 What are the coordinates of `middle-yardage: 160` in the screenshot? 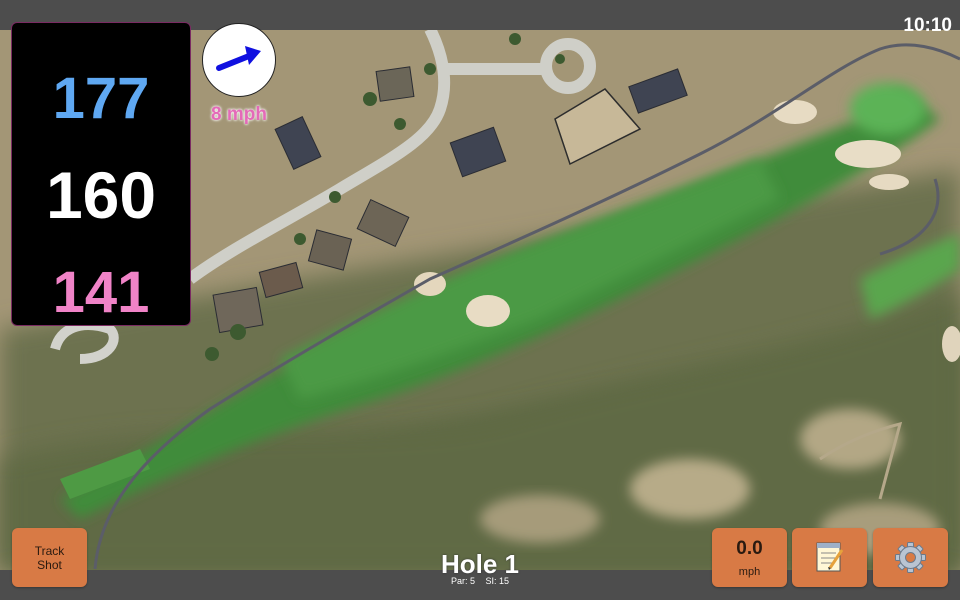 It's located at (101, 195).